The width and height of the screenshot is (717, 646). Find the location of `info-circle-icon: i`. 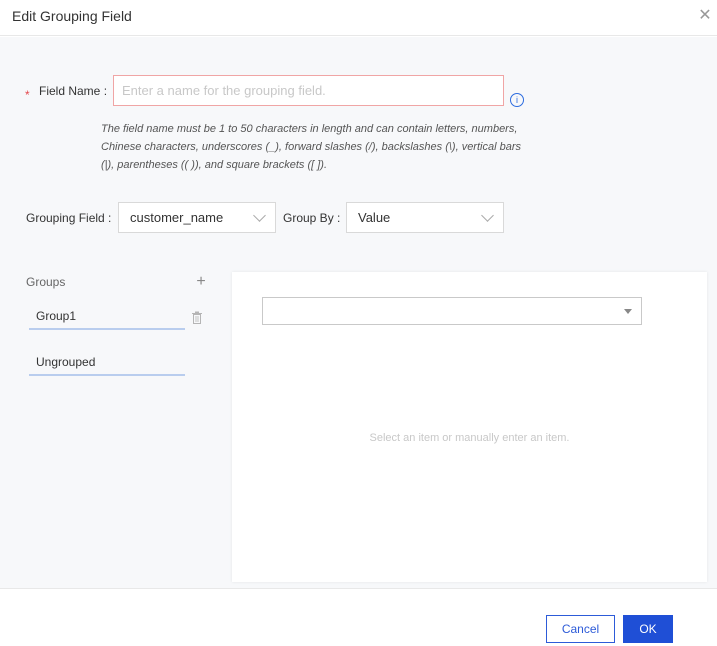

info-circle-icon: i is located at coordinates (517, 100).